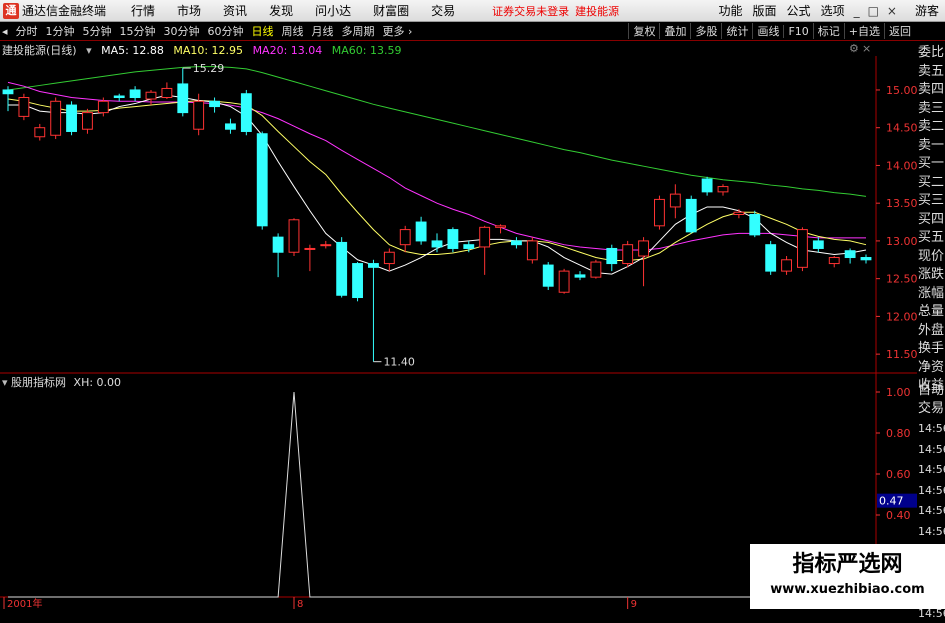 This screenshot has height=623, width=945. What do you see at coordinates (597, 11) in the screenshot?
I see `stock-notice: 建投能源` at bounding box center [597, 11].